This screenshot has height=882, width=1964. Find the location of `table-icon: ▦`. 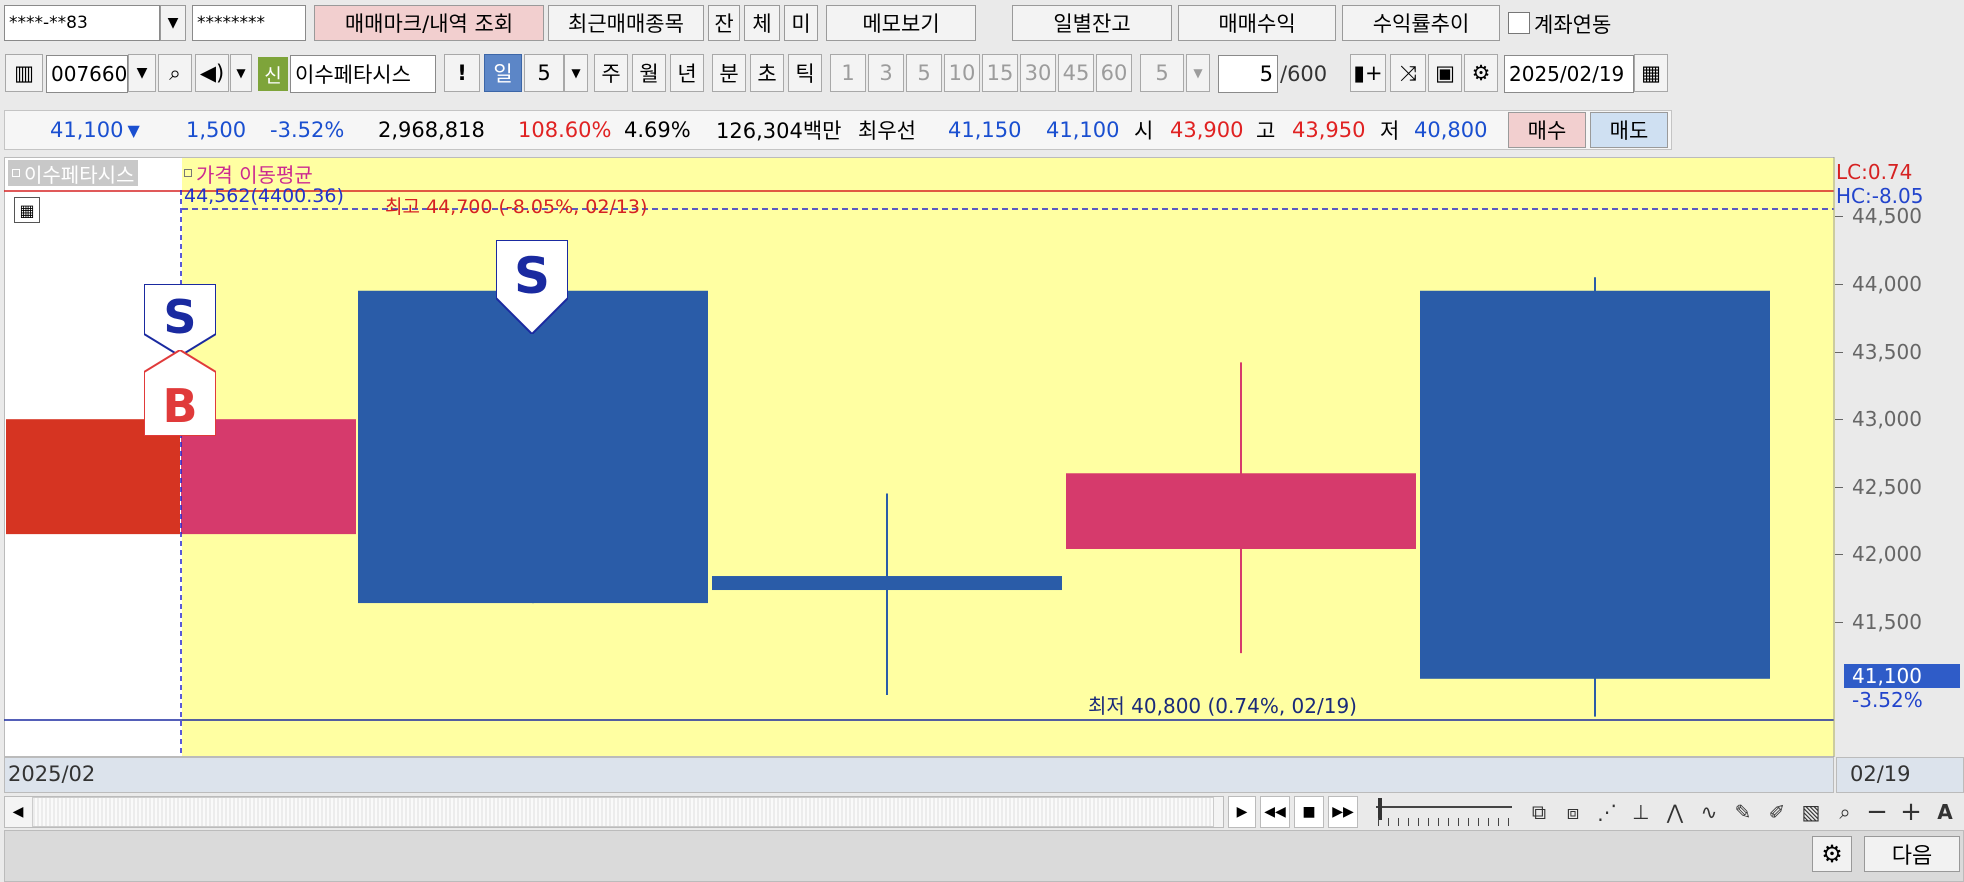

table-icon: ▦ is located at coordinates (27, 210).